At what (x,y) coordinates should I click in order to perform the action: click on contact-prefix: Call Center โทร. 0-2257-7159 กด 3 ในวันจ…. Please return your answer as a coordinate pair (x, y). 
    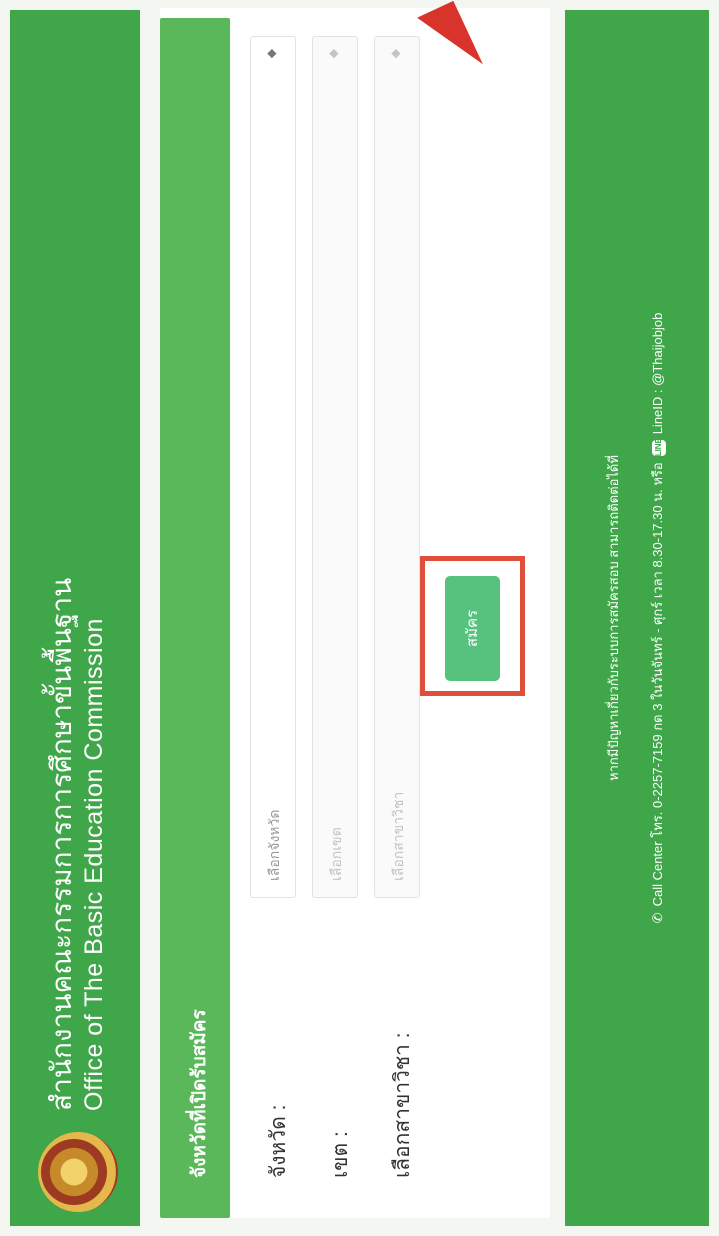
    Looking at the image, I should click on (657, 684).